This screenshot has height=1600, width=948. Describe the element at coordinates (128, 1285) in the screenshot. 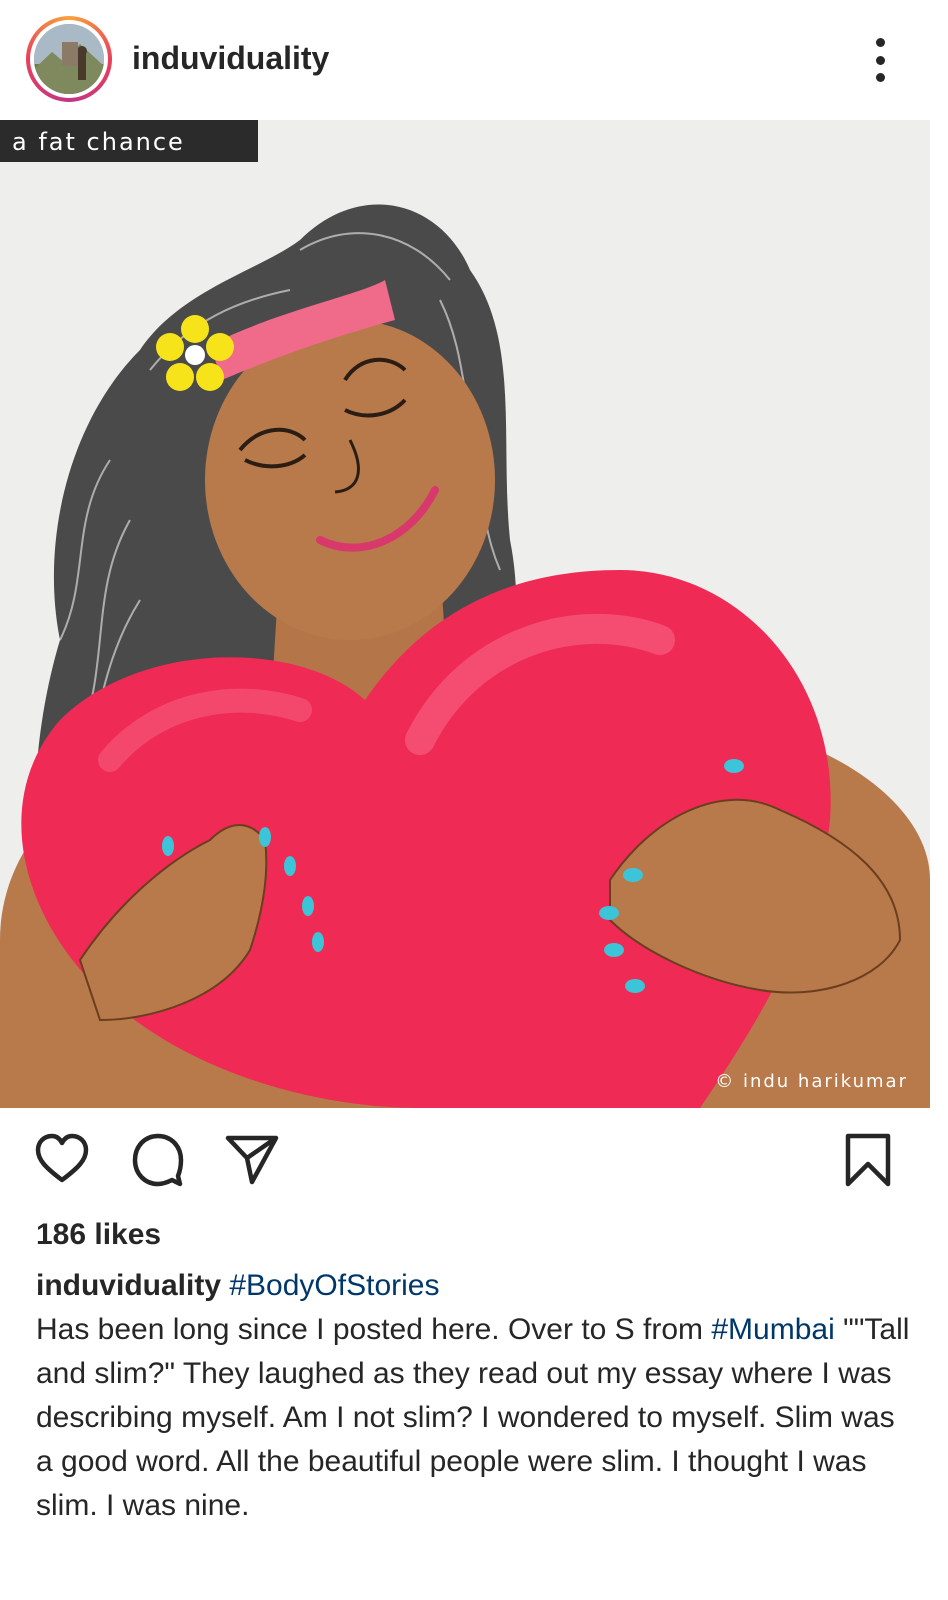

I see `caption-username: induviduality` at that location.